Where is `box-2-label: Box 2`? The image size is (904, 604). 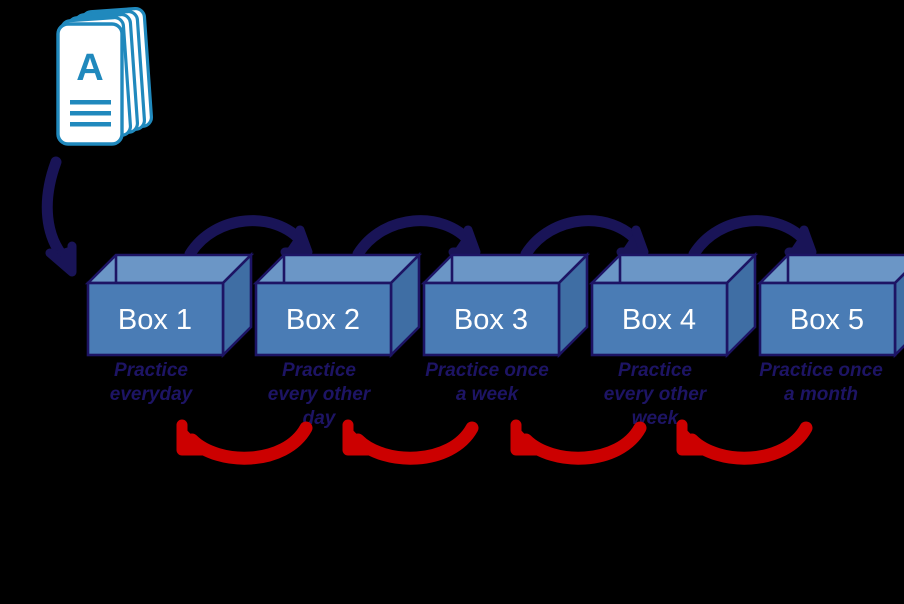 box-2-label: Box 2 is located at coordinates (323, 320).